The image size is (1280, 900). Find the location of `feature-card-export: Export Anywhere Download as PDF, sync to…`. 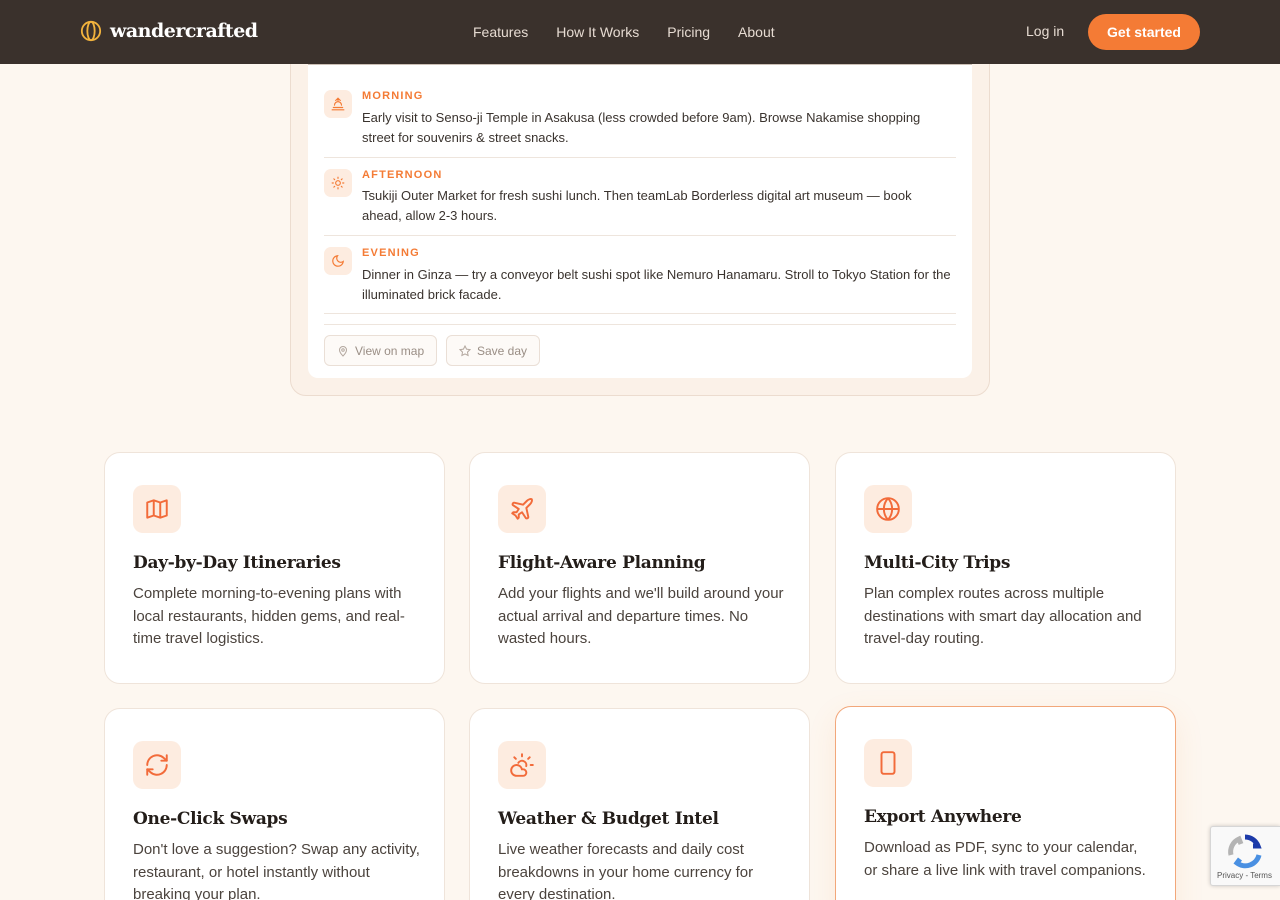

feature-card-export: Export Anywhere Download as PDF, sync to… is located at coordinates (1005, 803).